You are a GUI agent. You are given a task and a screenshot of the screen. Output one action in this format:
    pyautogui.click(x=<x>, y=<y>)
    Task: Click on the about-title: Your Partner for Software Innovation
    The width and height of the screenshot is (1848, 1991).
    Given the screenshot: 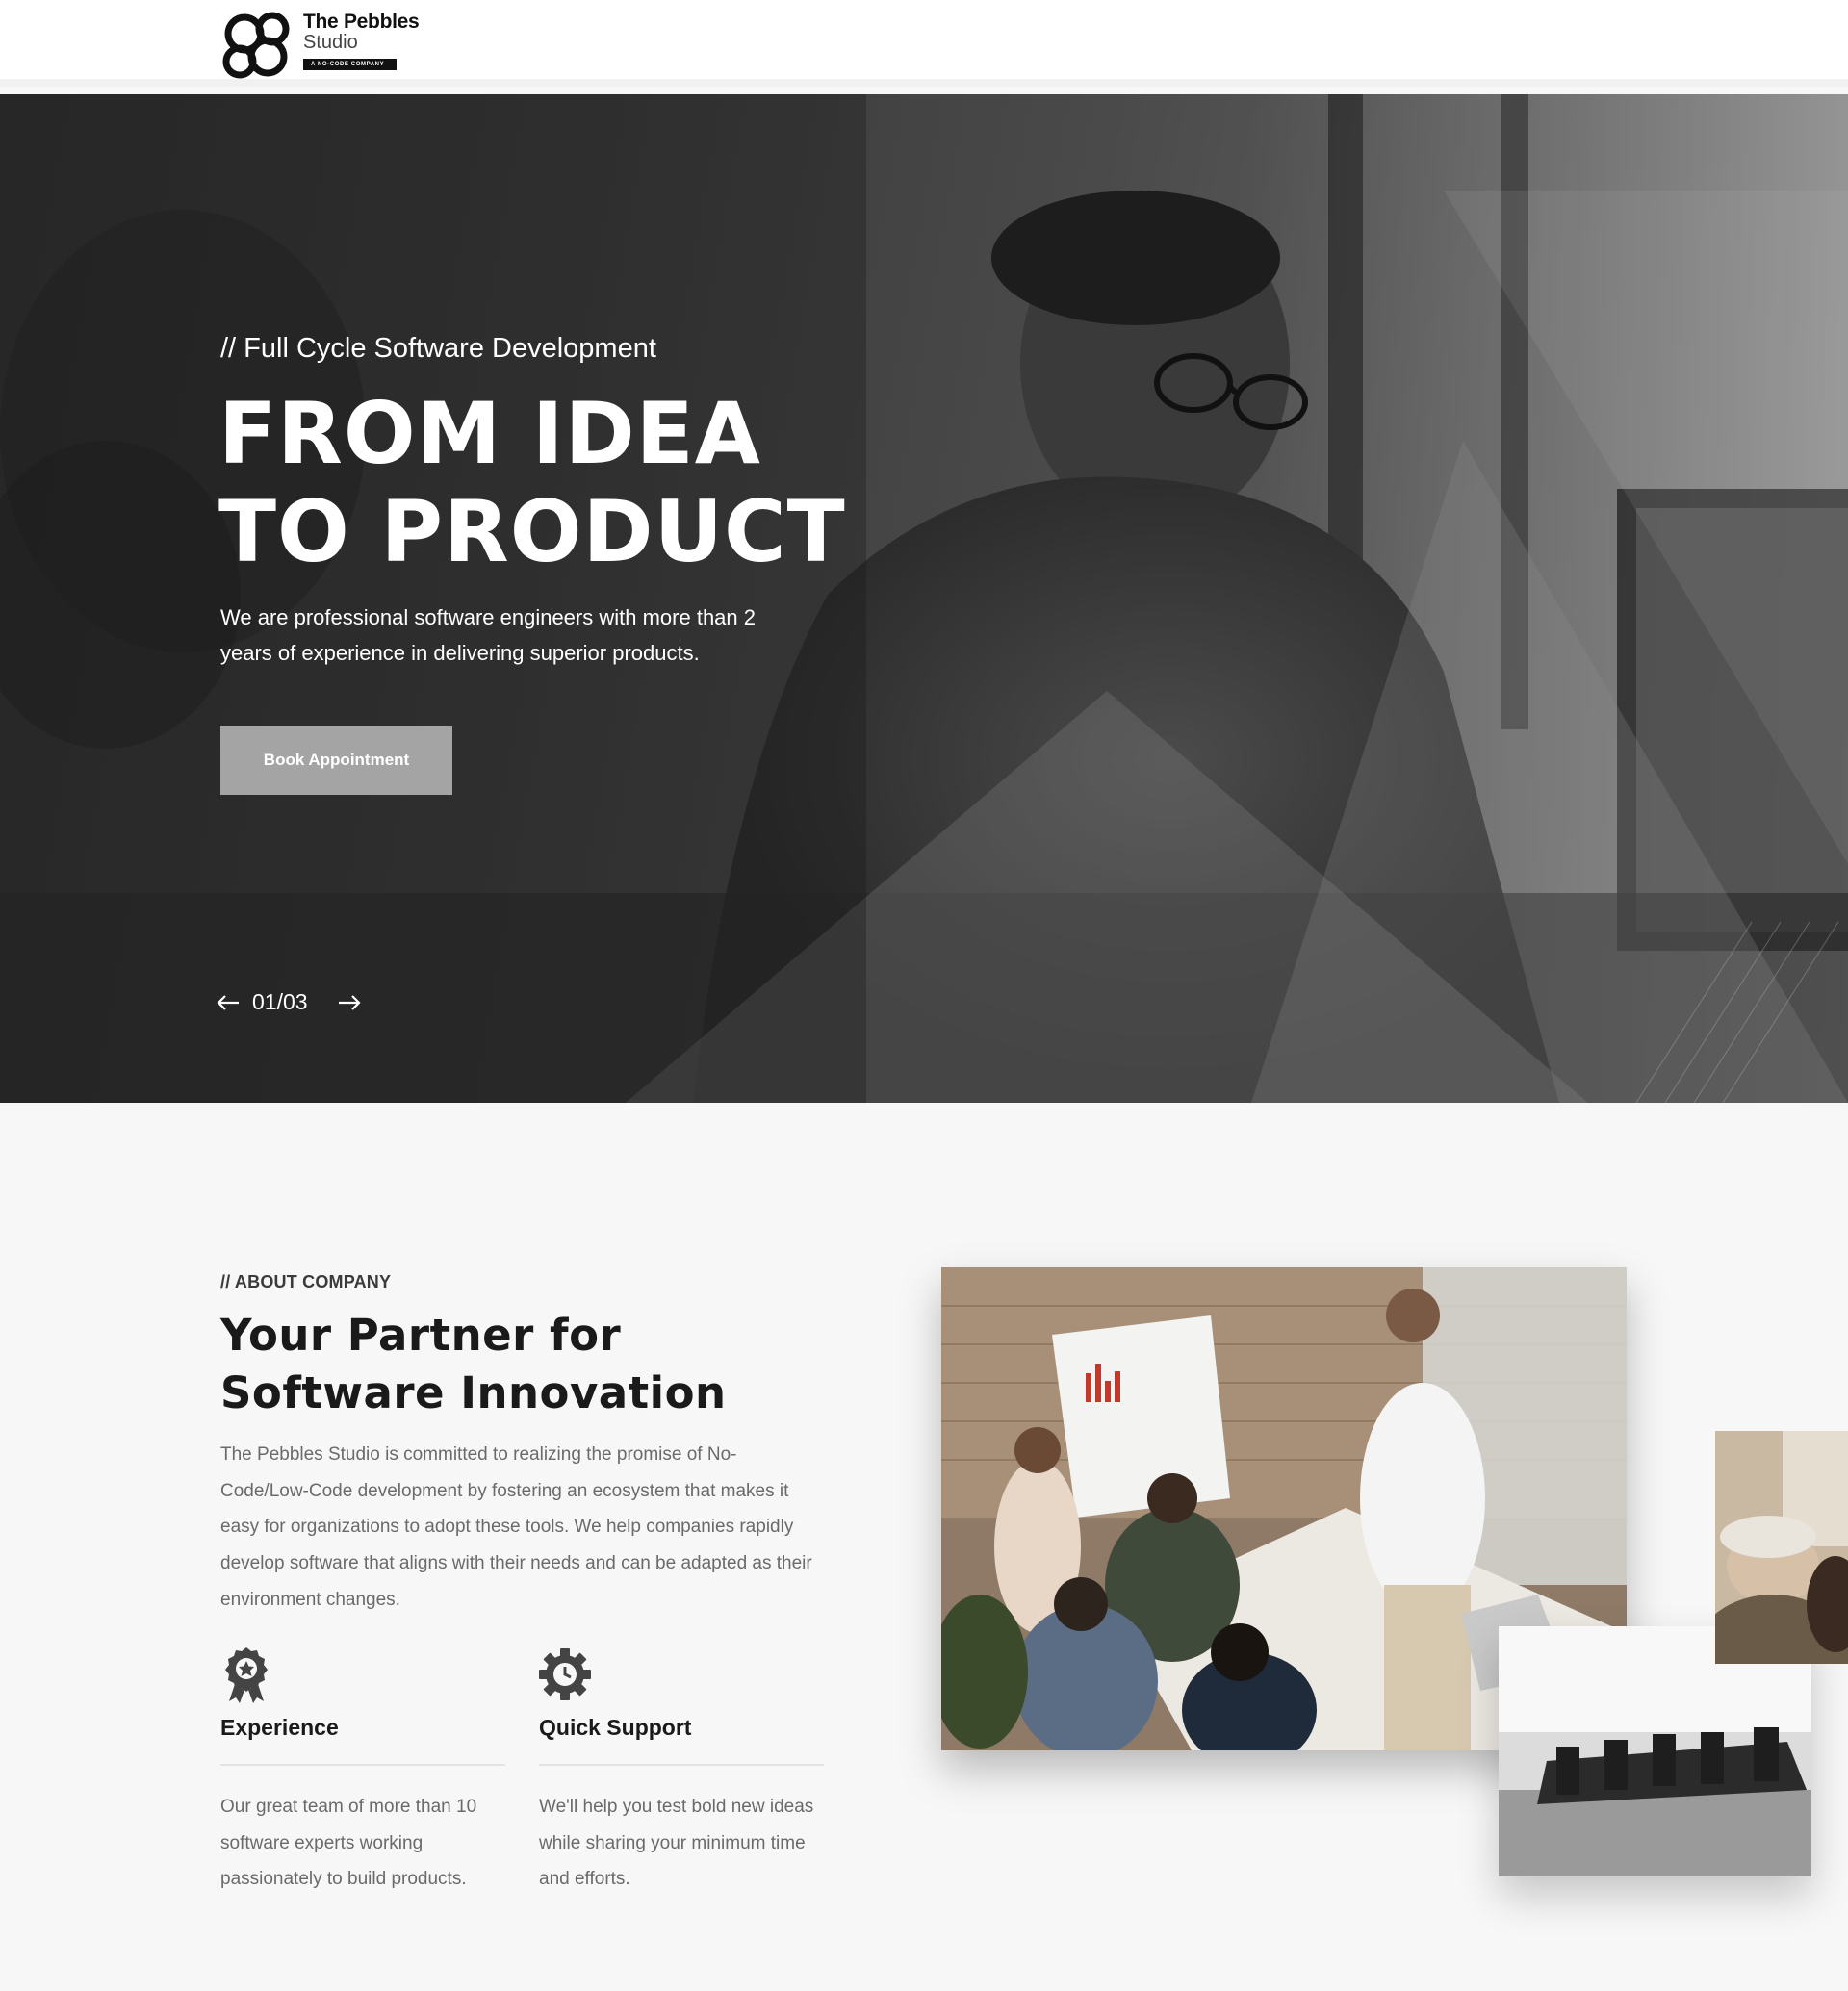 What is the action you would take?
    pyautogui.click(x=518, y=1364)
    